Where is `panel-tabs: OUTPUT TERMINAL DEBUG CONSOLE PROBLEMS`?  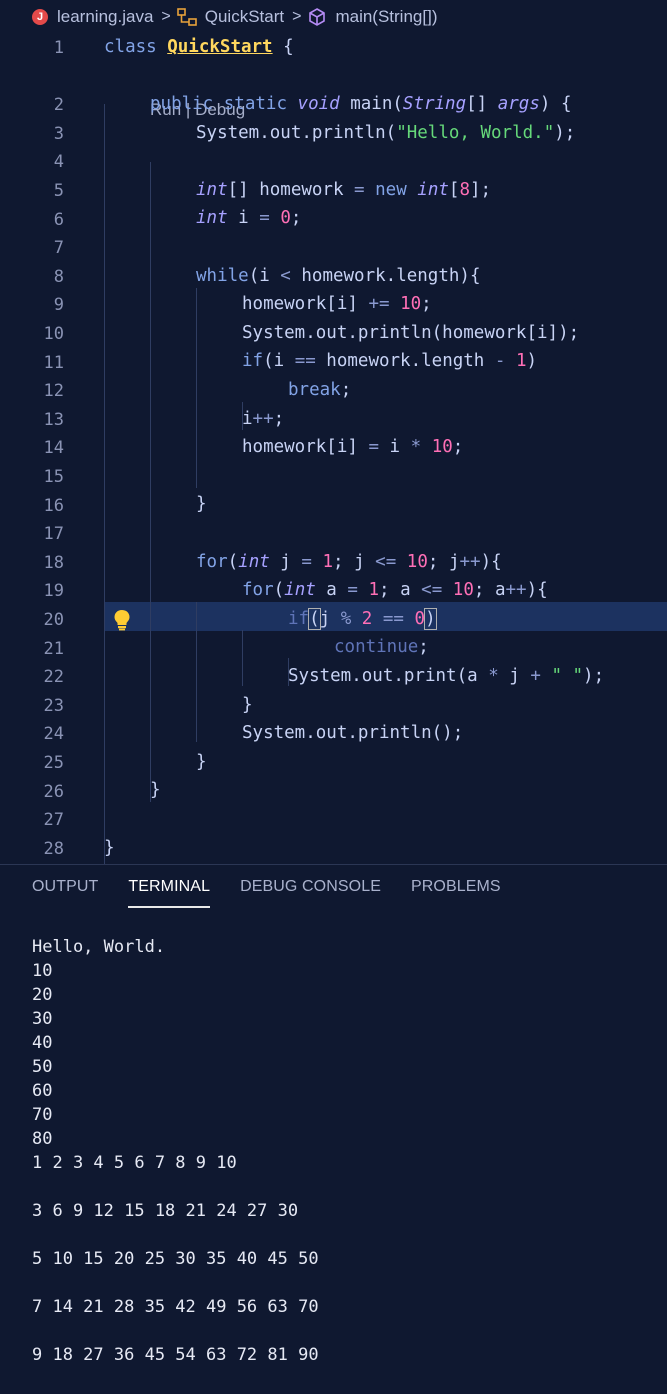
panel-tabs: OUTPUT TERMINAL DEBUG CONSOLE PROBLEMS is located at coordinates (266, 893).